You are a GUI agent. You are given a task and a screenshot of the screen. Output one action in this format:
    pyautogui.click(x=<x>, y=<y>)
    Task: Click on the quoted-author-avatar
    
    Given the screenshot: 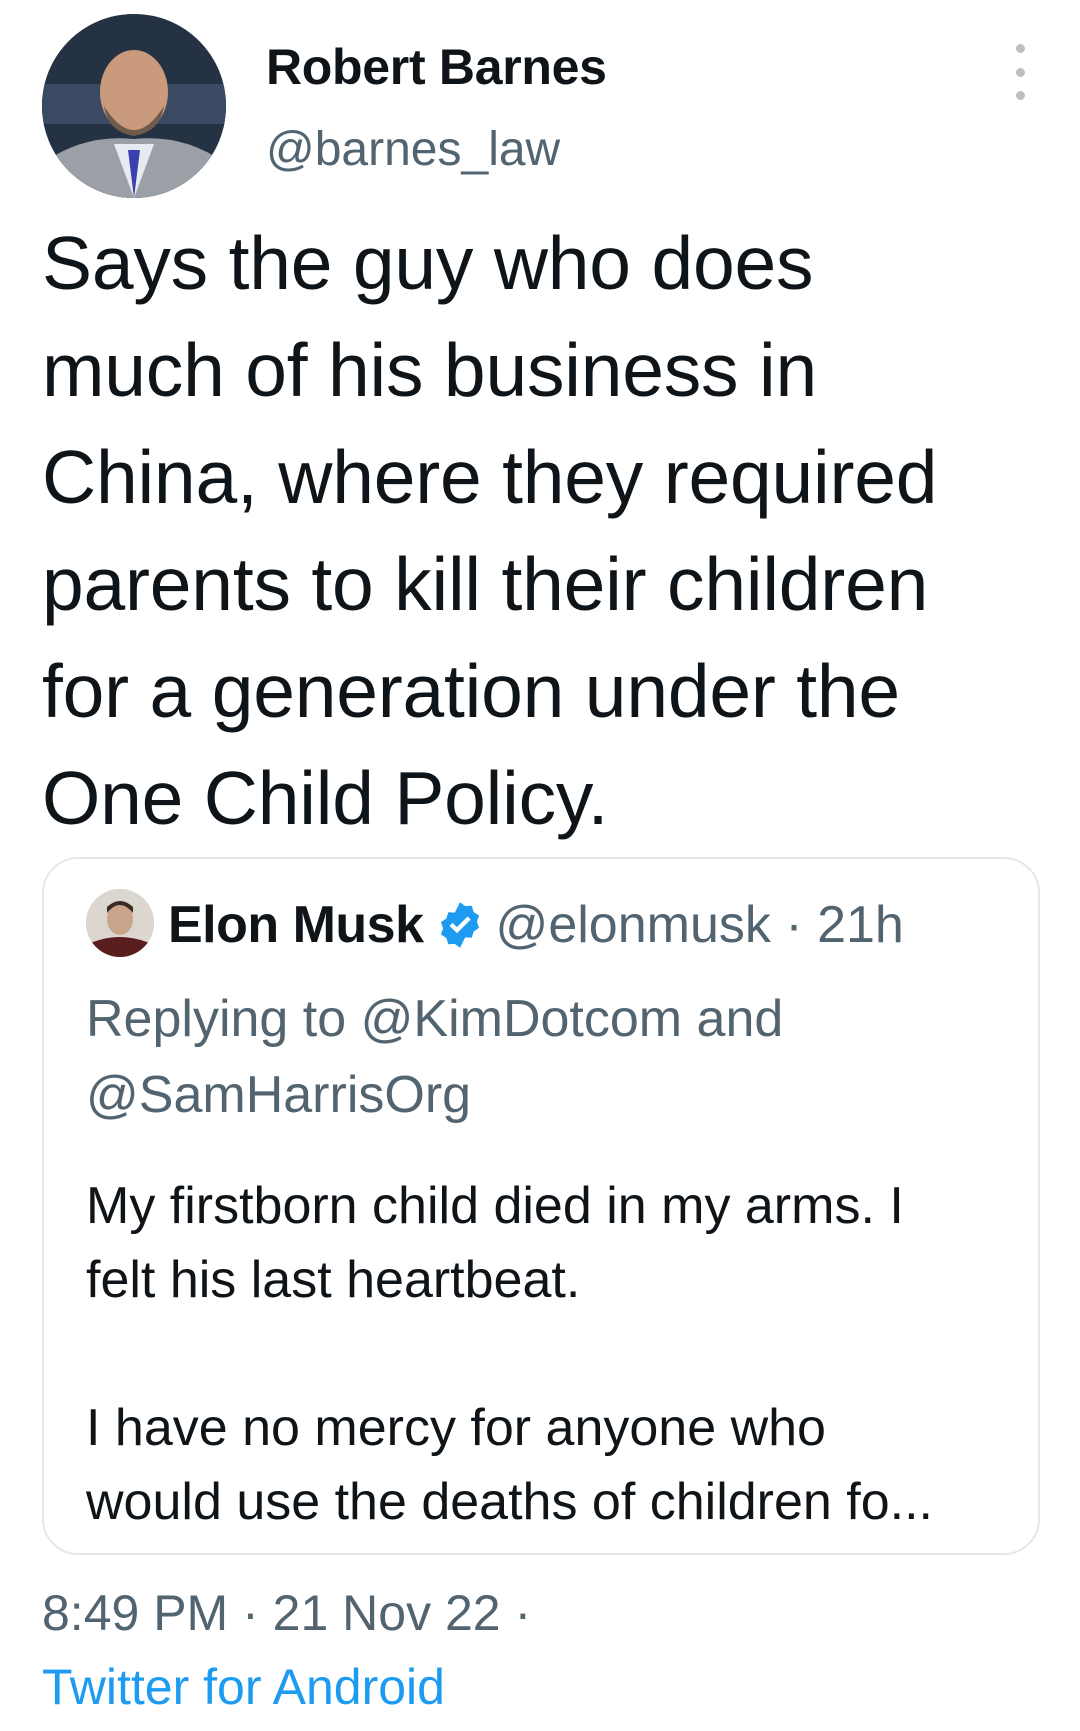 What is the action you would take?
    pyautogui.click(x=120, y=923)
    